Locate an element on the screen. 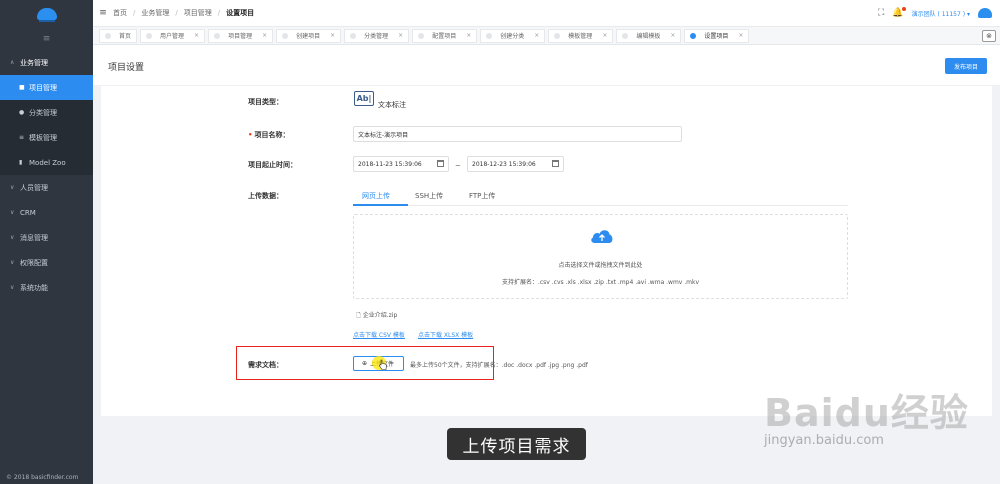 Image resolution: width=1000 pixels, height=484 pixels. menu-group-system: ∨ 系统功能 is located at coordinates (46, 287).